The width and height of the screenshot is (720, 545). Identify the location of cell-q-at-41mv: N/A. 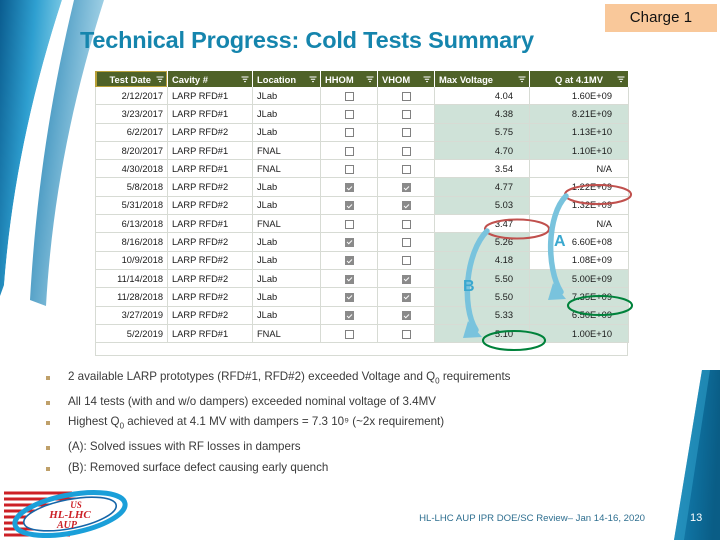
(579, 169).